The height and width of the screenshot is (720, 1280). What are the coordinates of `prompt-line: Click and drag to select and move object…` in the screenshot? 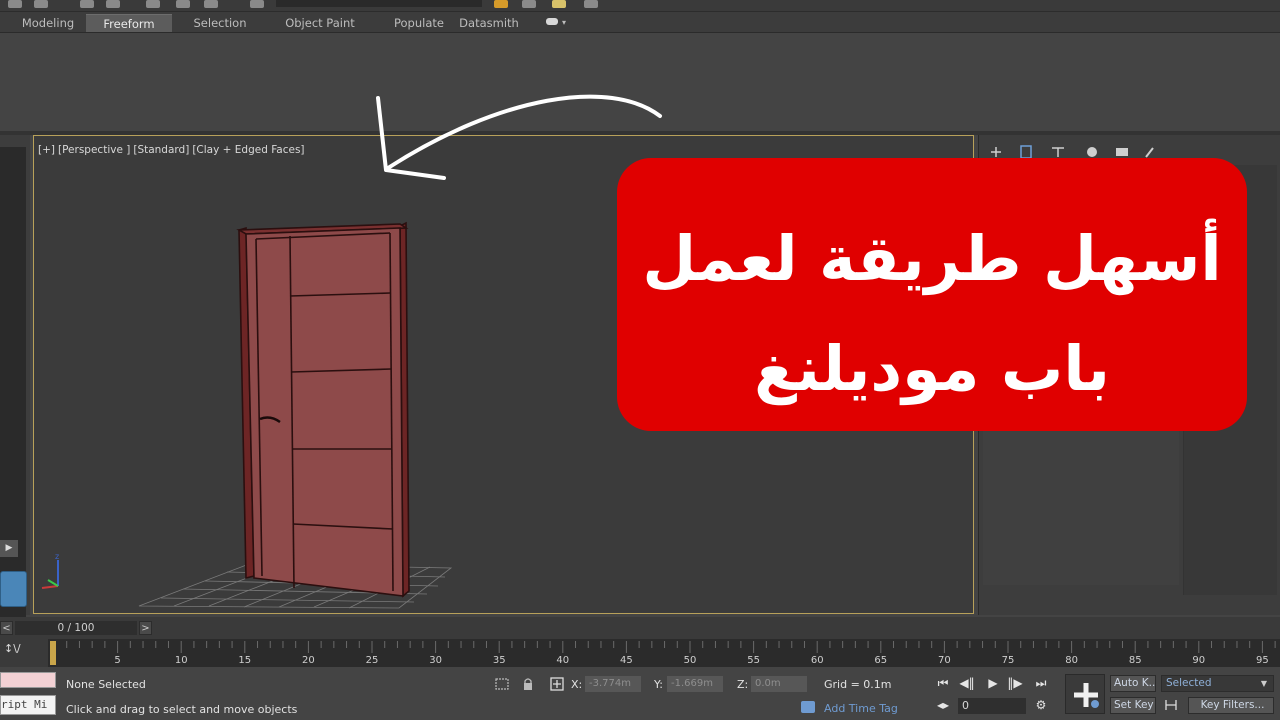 It's located at (182, 709).